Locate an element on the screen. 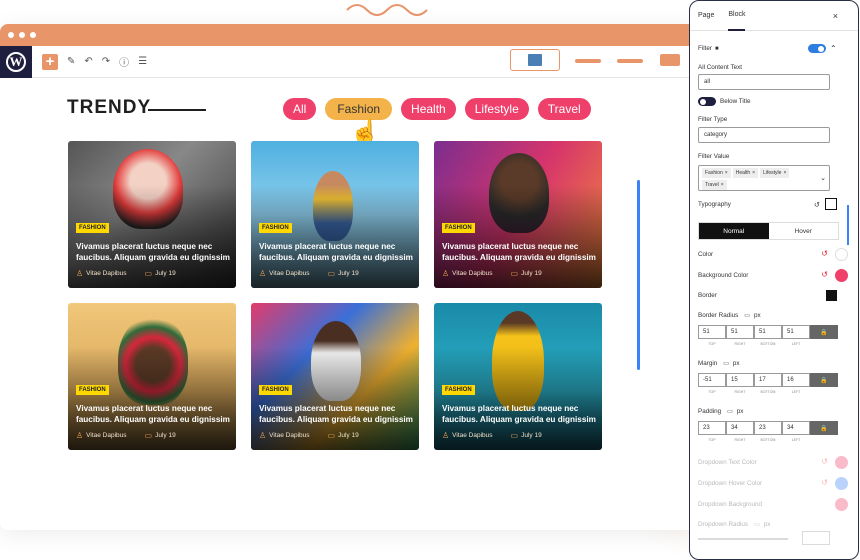  close-icon: × is located at coordinates (835, 16).